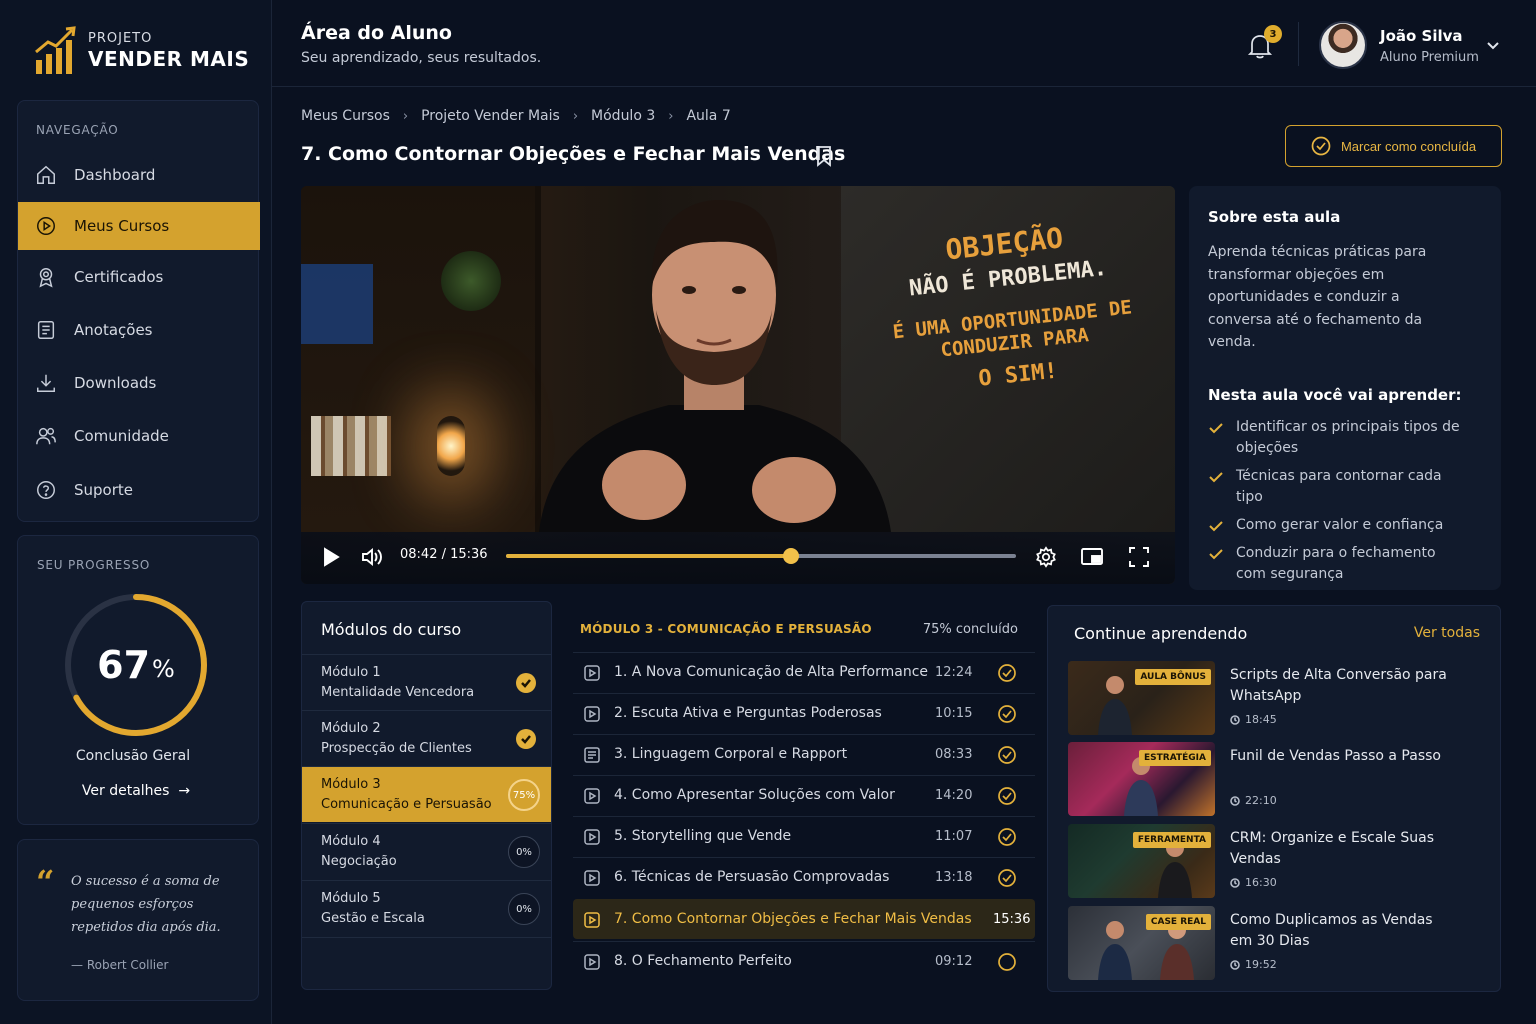 Image resolution: width=1536 pixels, height=1024 pixels. What do you see at coordinates (1235, 719) in the screenshot?
I see `clock-icon` at bounding box center [1235, 719].